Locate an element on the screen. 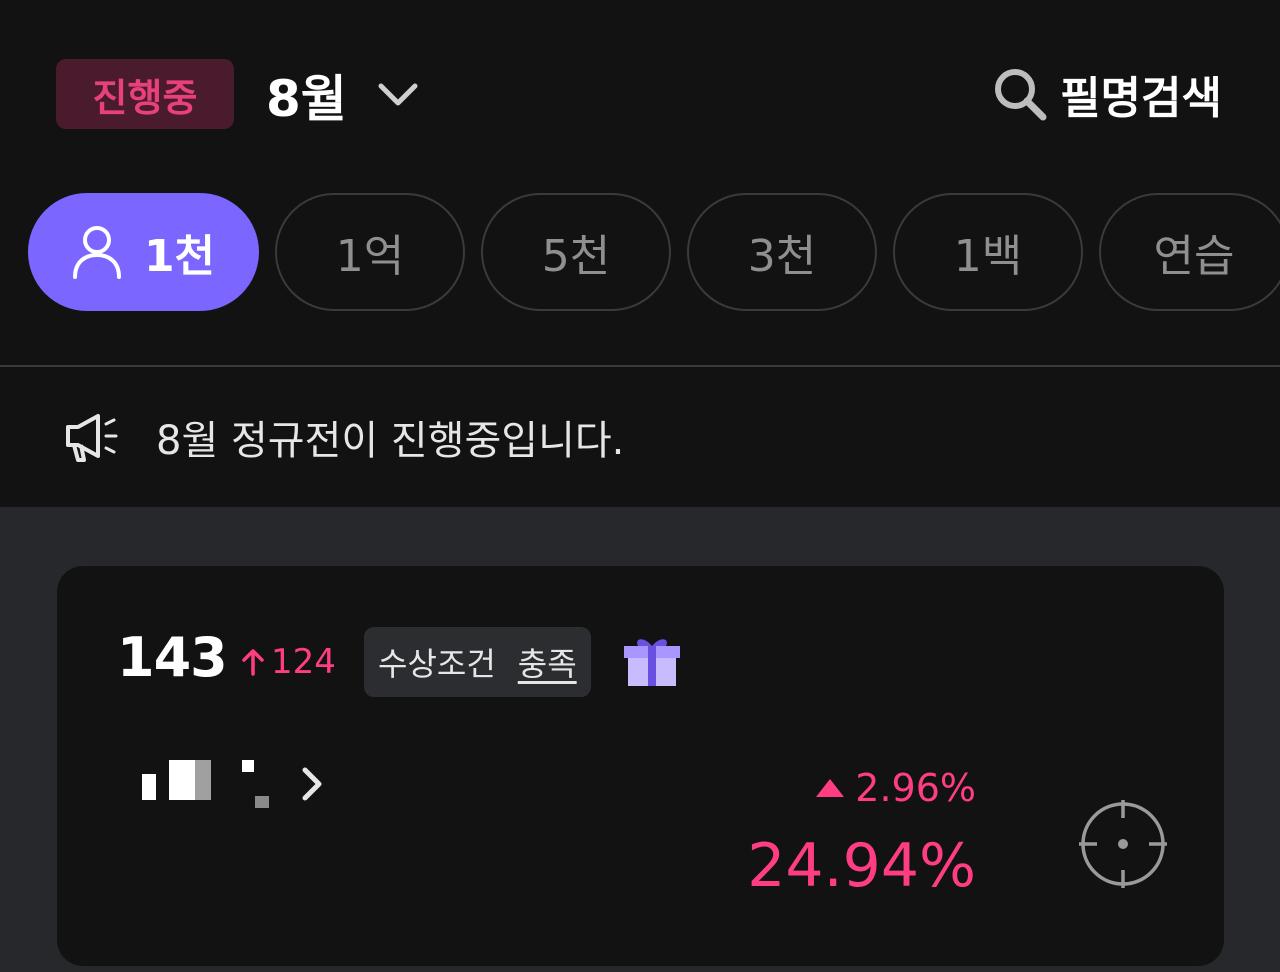 The width and height of the screenshot is (1280, 972). tab-label: 연습 is located at coordinates (1194, 256).